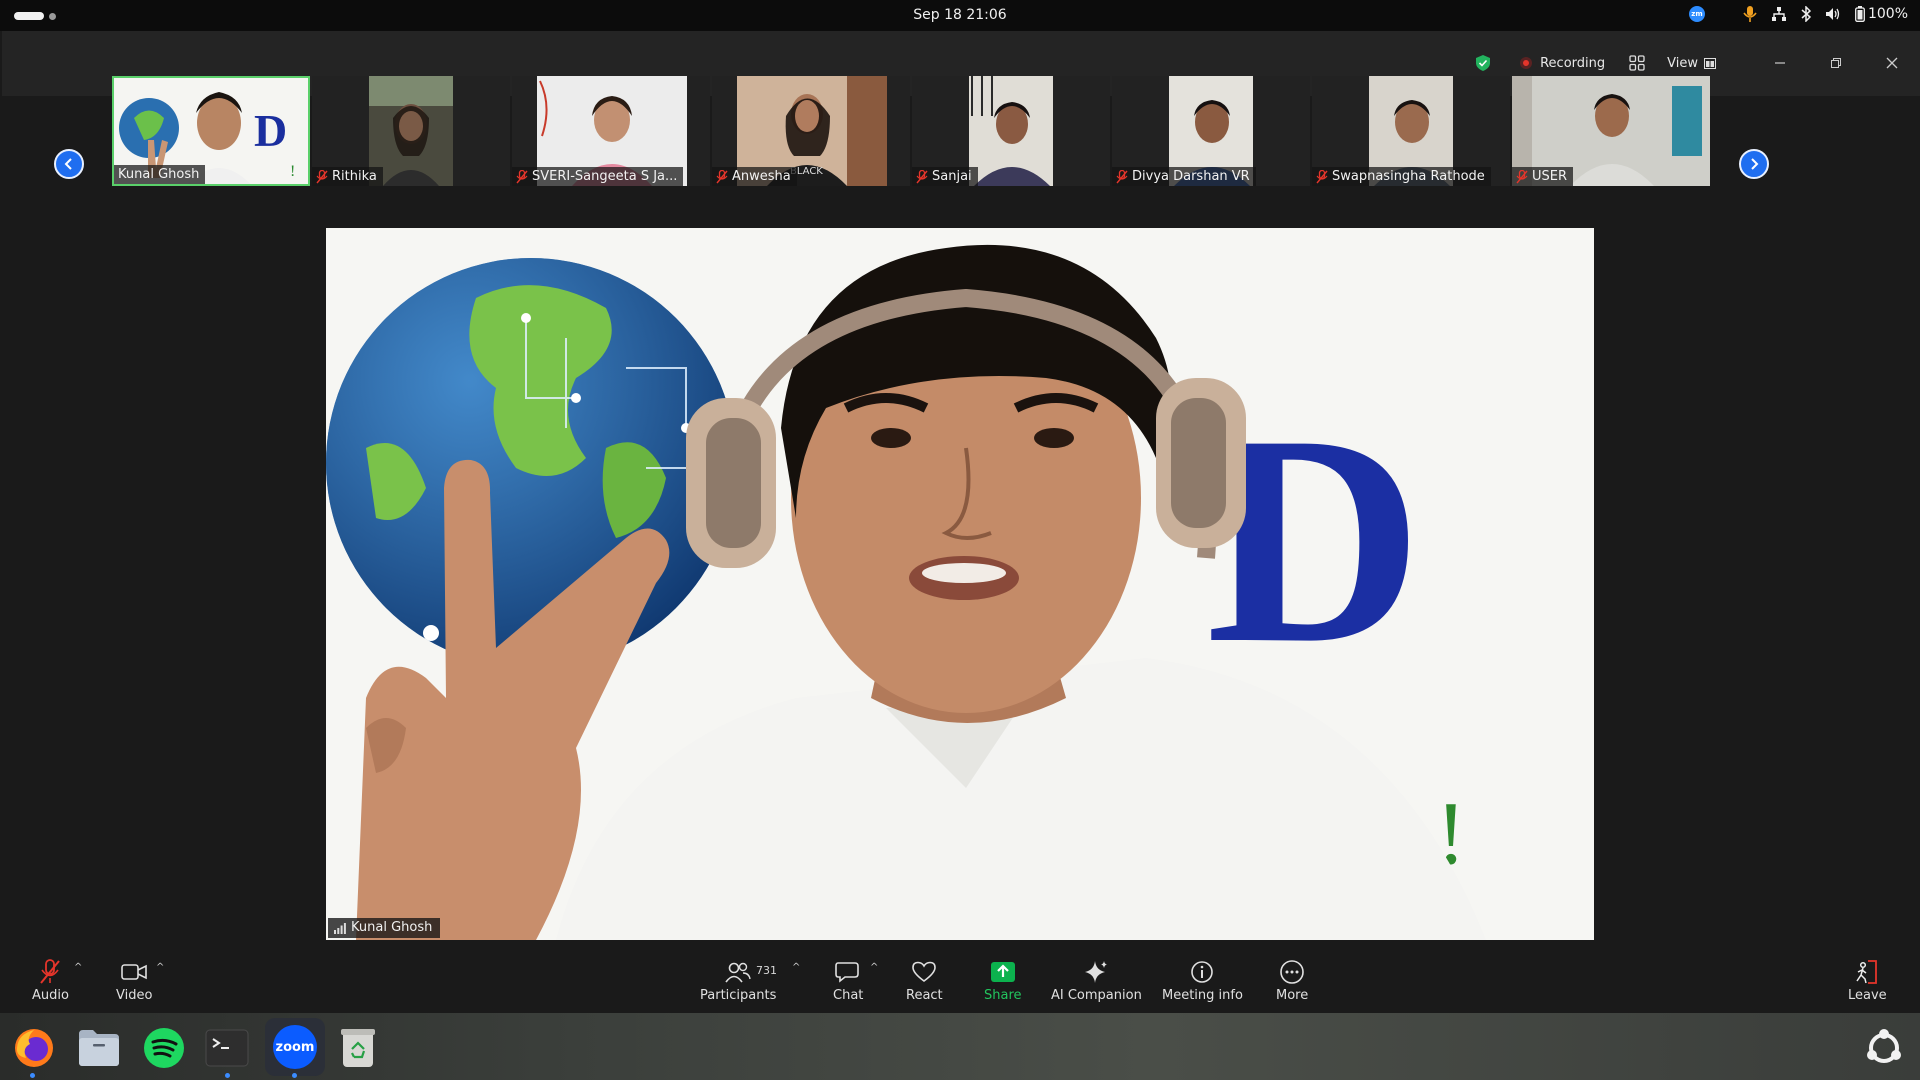  I want to click on network-icon, so click(1778, 14).